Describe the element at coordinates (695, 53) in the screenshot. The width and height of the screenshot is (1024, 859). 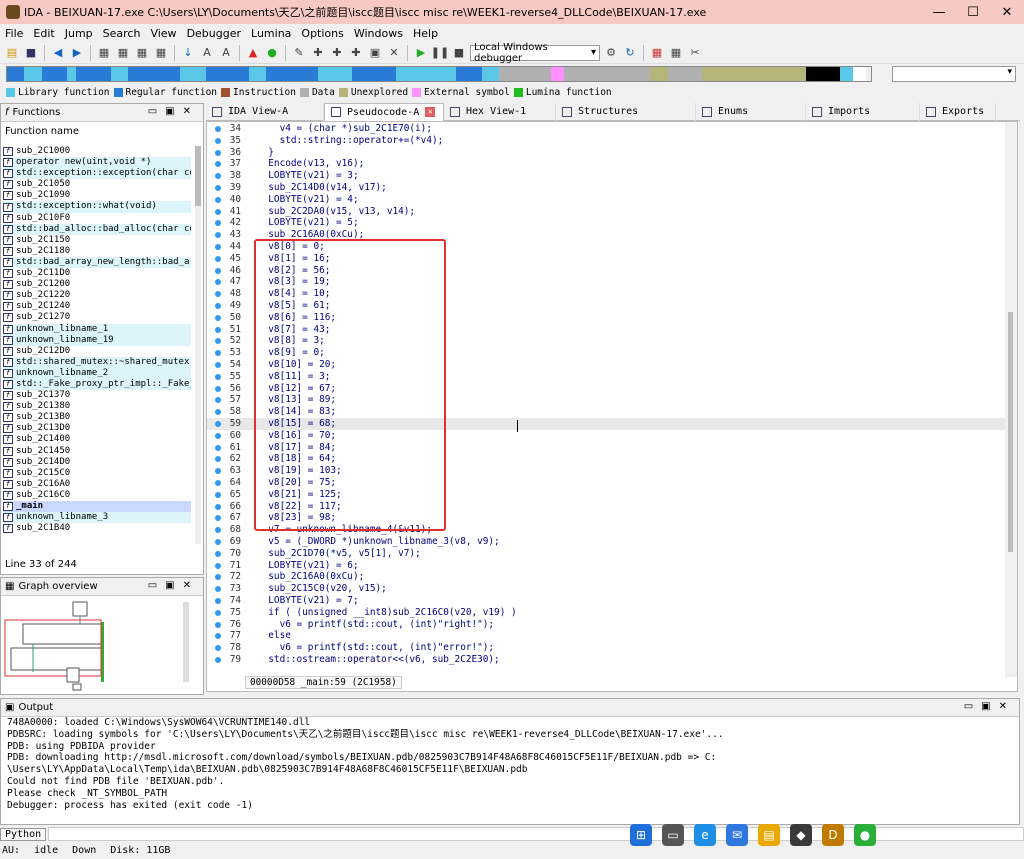
I see `plugin-icon: ✂` at that location.